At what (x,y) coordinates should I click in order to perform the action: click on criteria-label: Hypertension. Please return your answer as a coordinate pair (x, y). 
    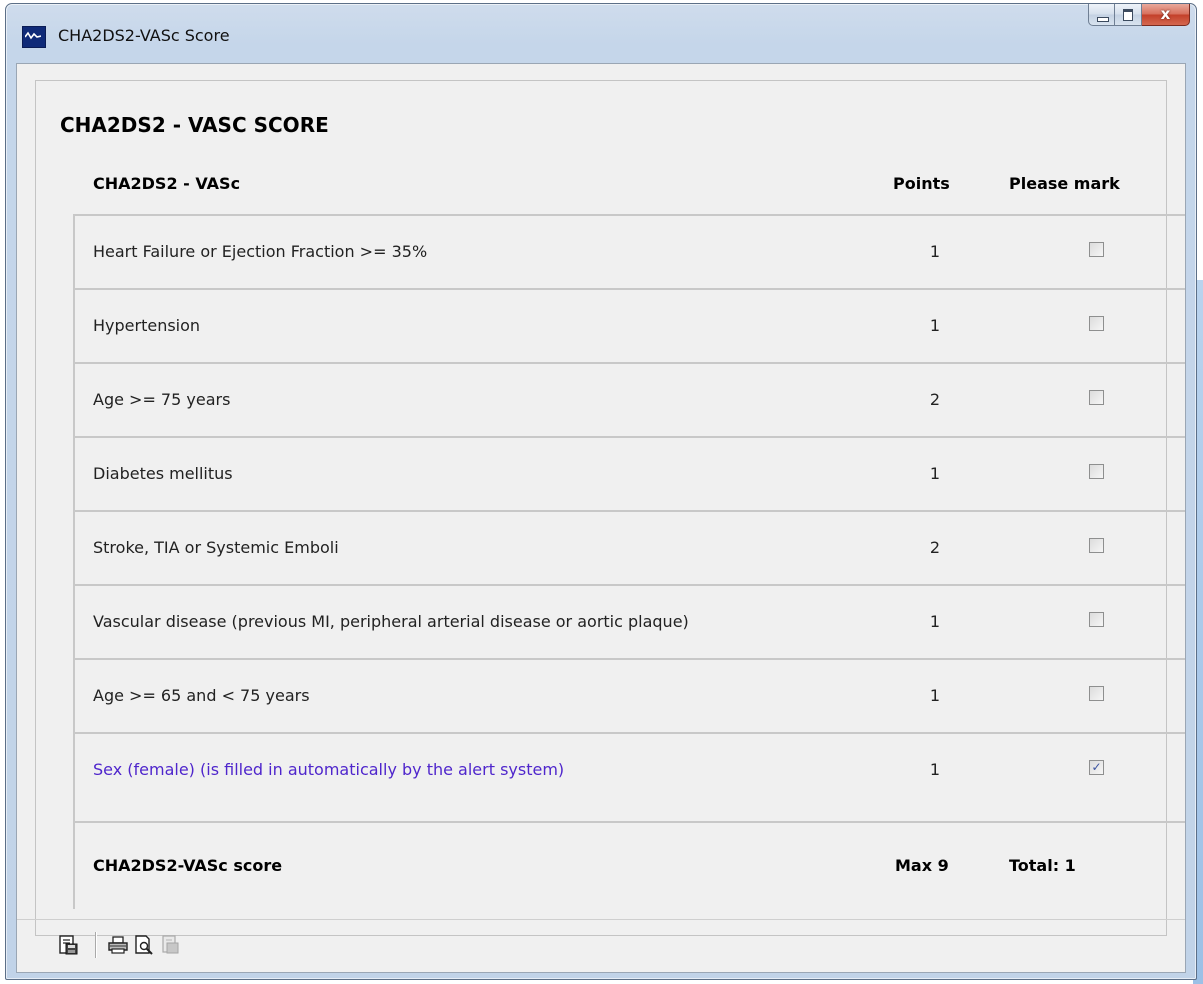
    Looking at the image, I should click on (147, 325).